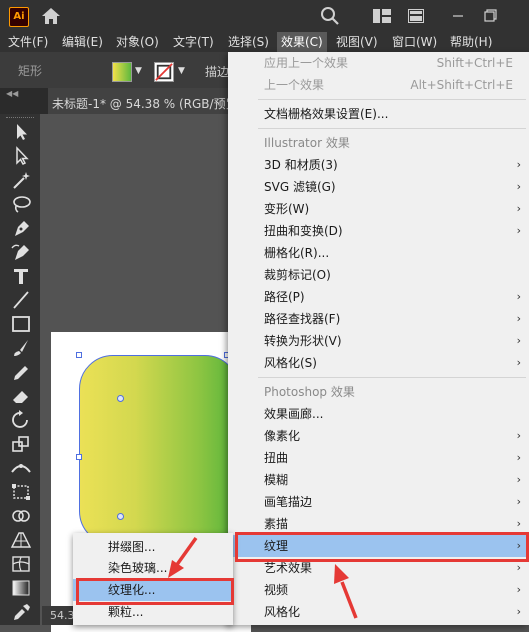 The width and height of the screenshot is (529, 632). Describe the element at coordinates (378, 590) in the screenshot. I see `menu-item-video: 视频 ›` at that location.